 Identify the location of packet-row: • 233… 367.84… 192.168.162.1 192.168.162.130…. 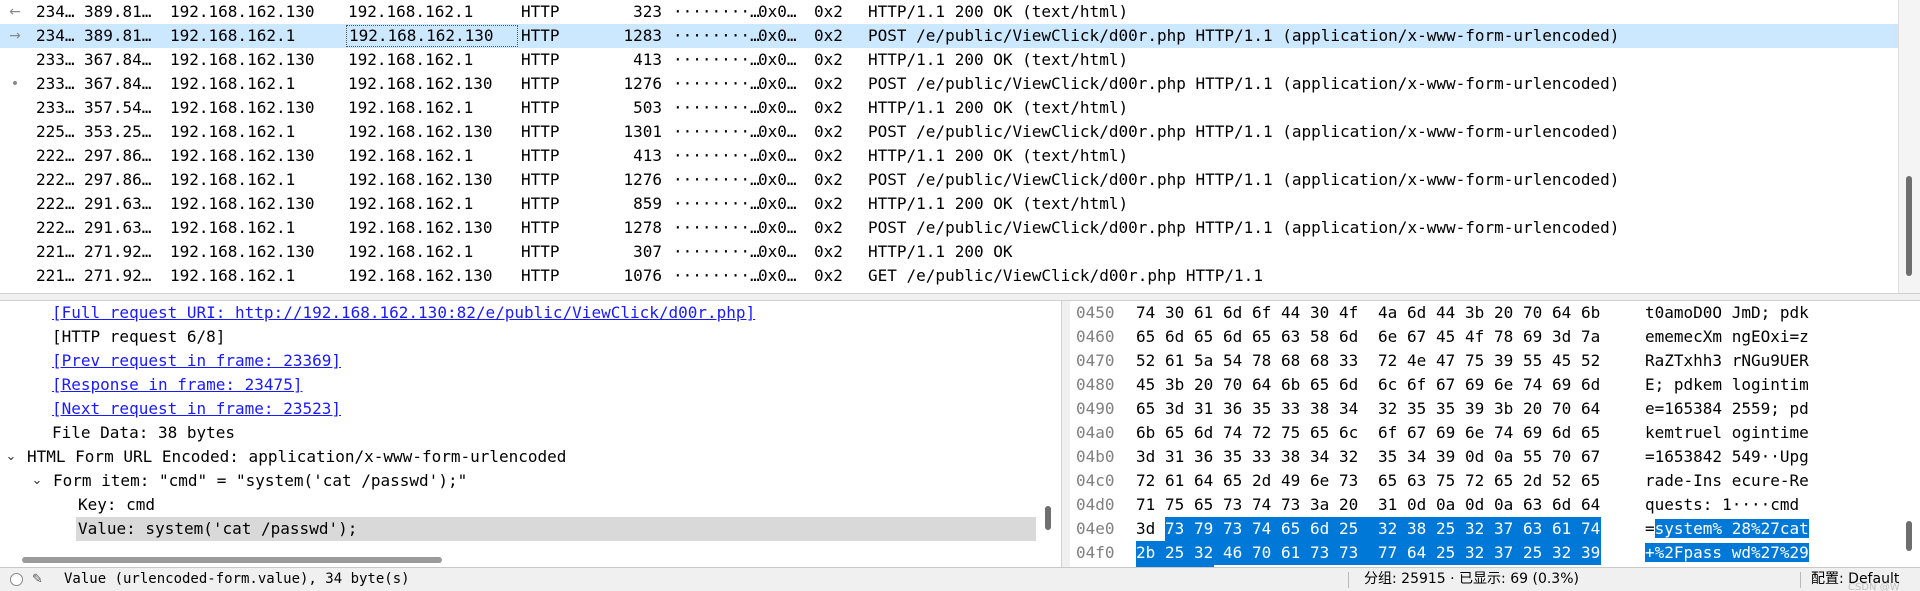
(949, 84).